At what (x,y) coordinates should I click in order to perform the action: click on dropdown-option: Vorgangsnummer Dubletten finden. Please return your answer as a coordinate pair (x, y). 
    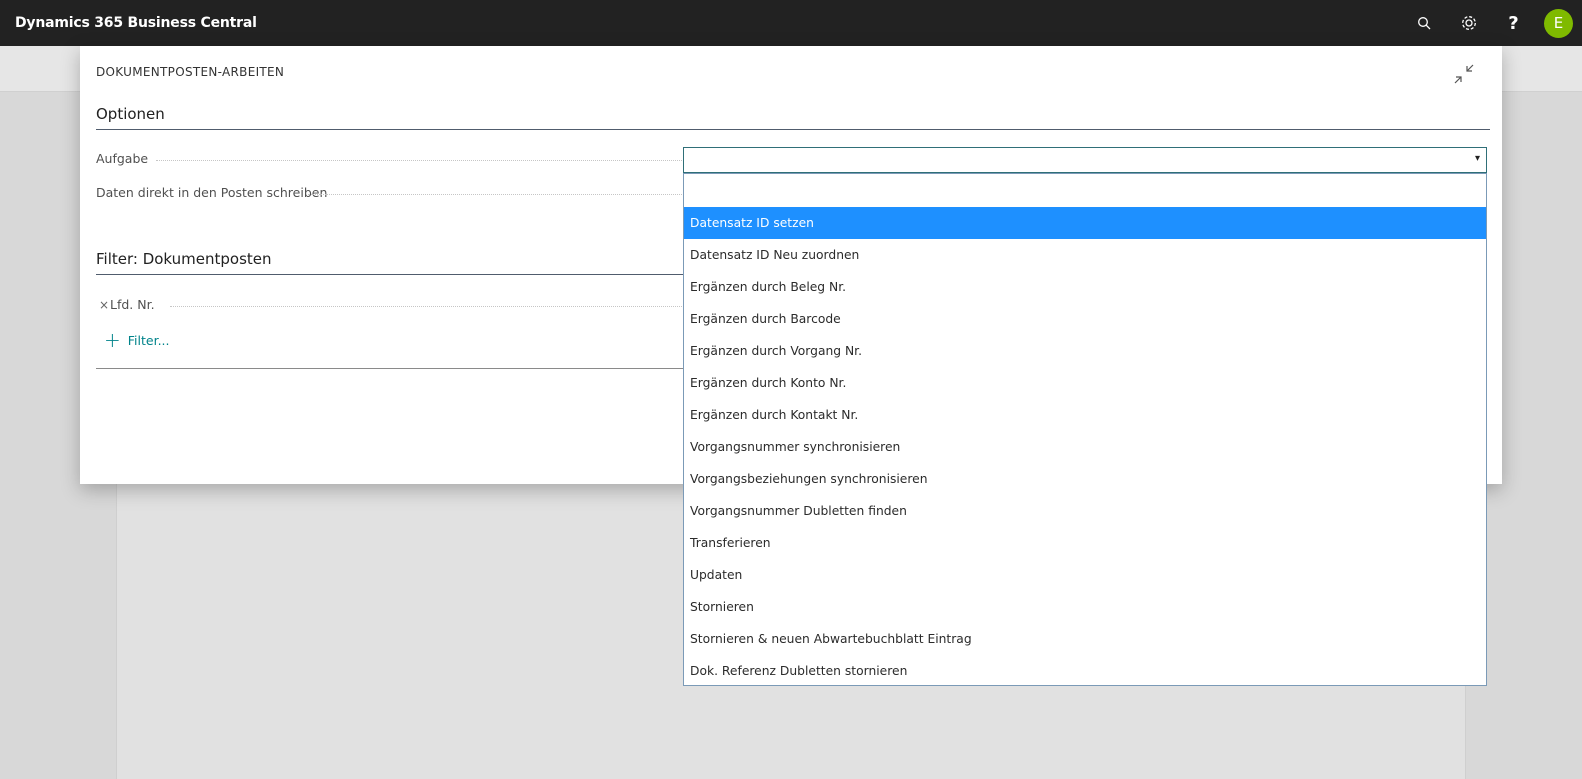
    Looking at the image, I should click on (1085, 511).